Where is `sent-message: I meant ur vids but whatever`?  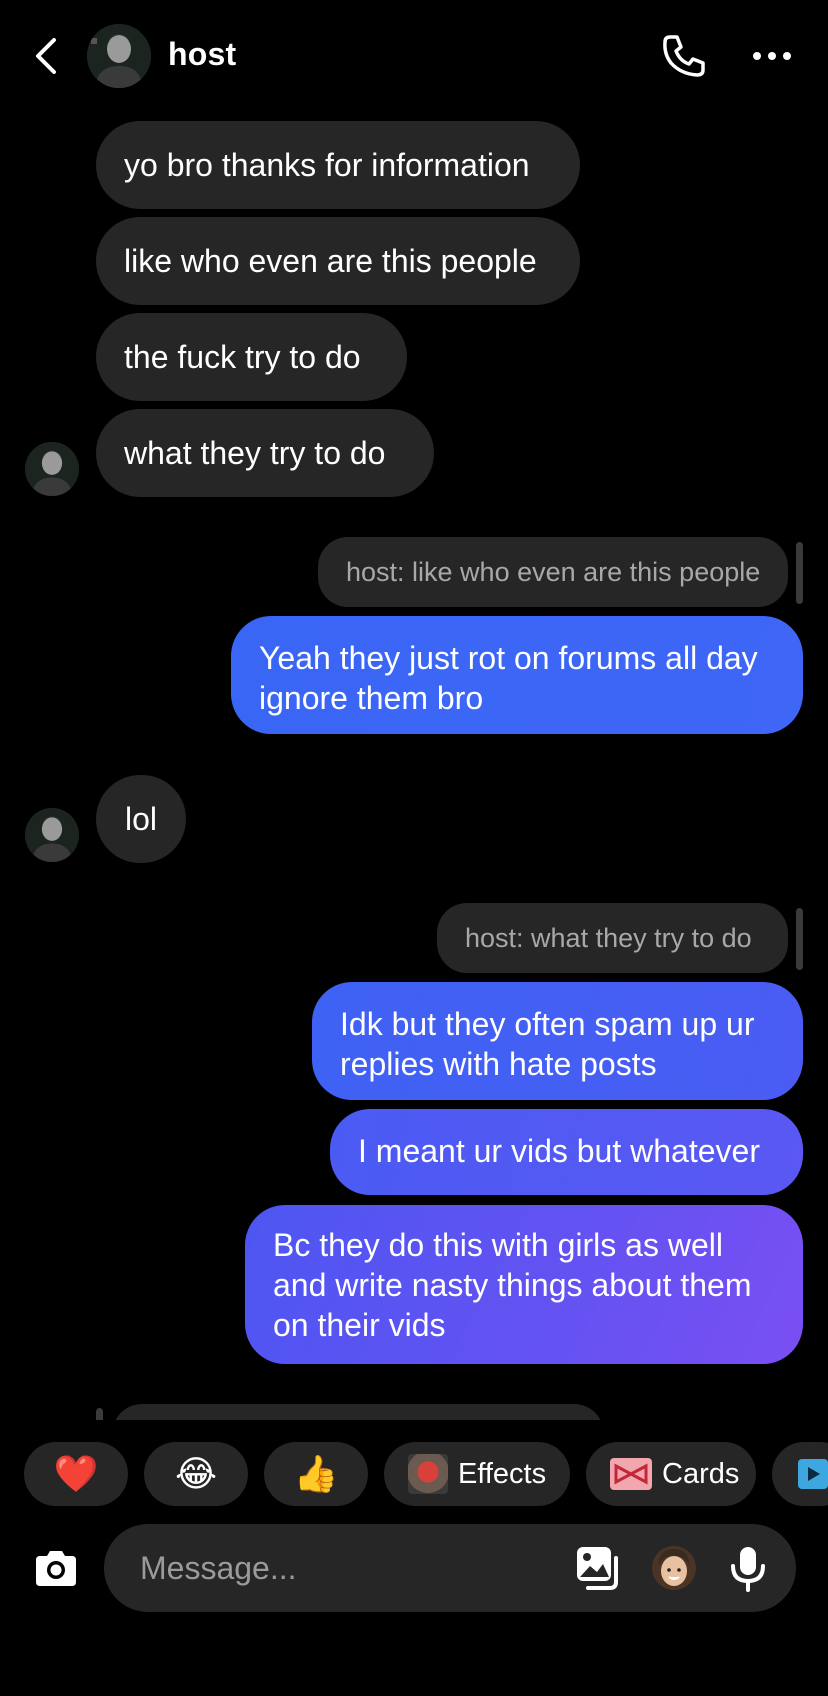
sent-message: I meant ur vids but whatever is located at coordinates (566, 1152).